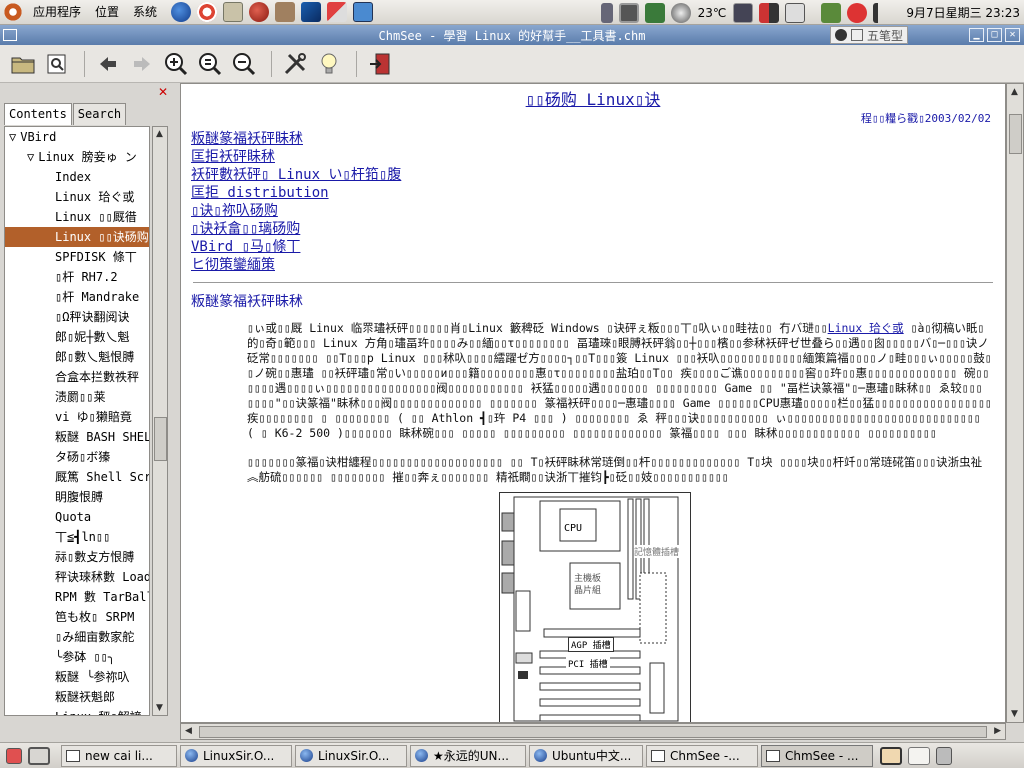 Image resolution: width=1024 pixels, height=768 pixels. Describe the element at coordinates (628, 12) in the screenshot. I see `display-icon` at that location.